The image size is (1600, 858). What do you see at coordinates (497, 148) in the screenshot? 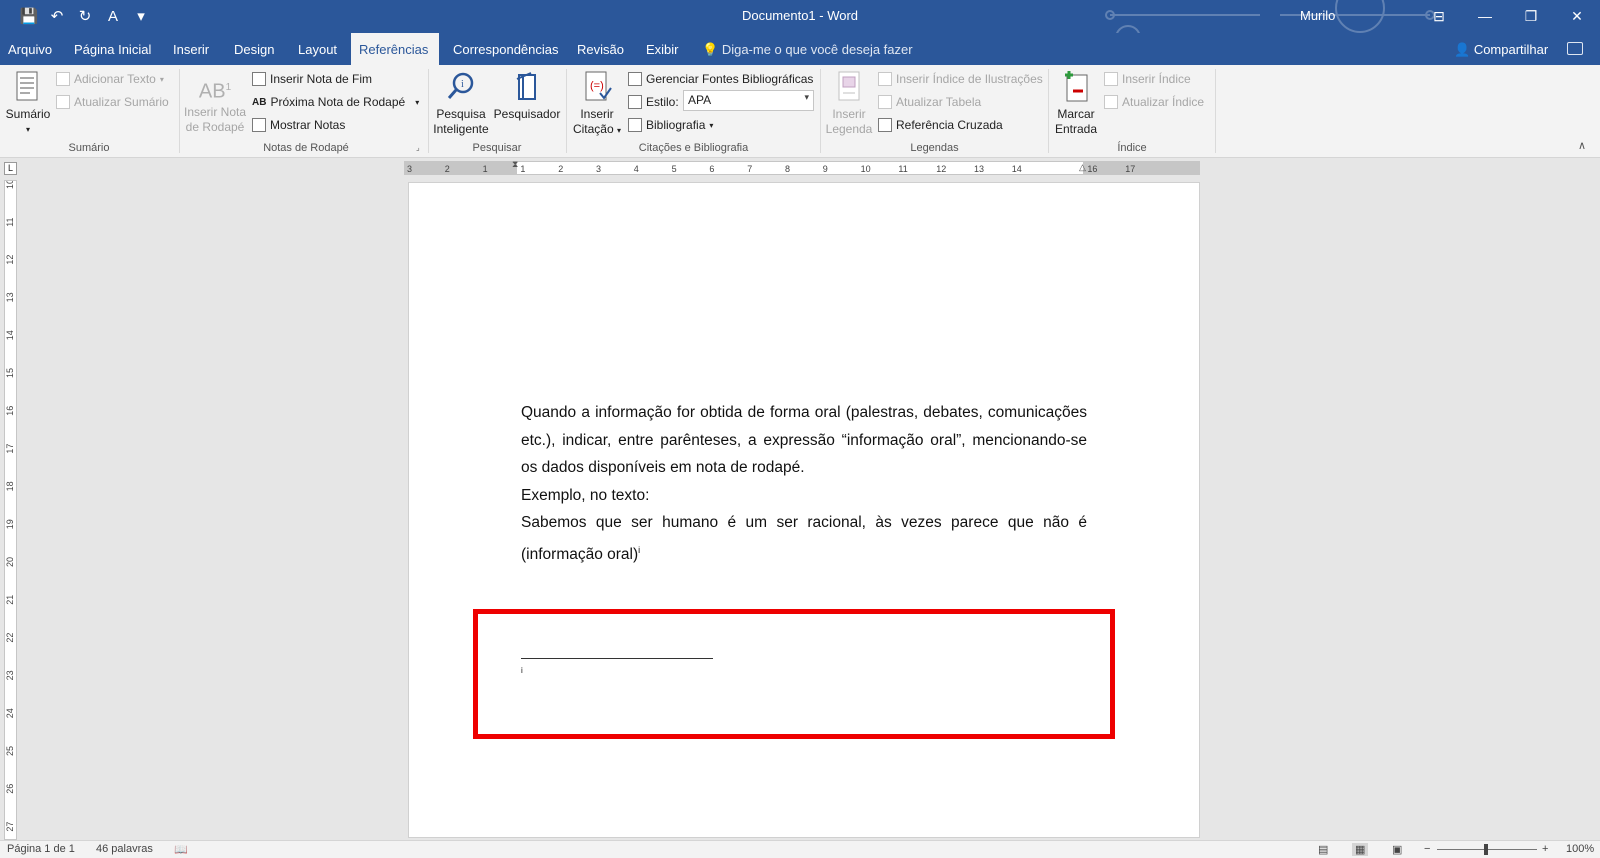
I see `group-label-pesquisar: Pesquisar` at bounding box center [497, 148].